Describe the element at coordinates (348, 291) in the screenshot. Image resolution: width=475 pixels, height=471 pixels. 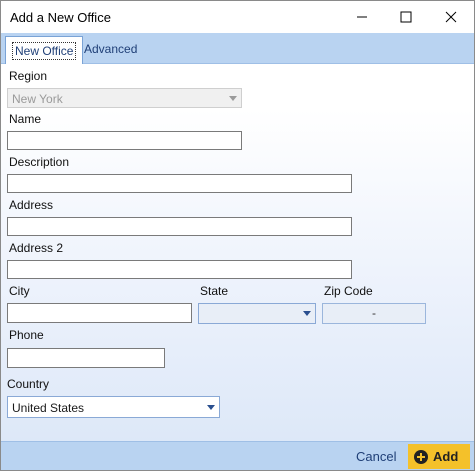
I see `zip-label: Zip Code` at that location.